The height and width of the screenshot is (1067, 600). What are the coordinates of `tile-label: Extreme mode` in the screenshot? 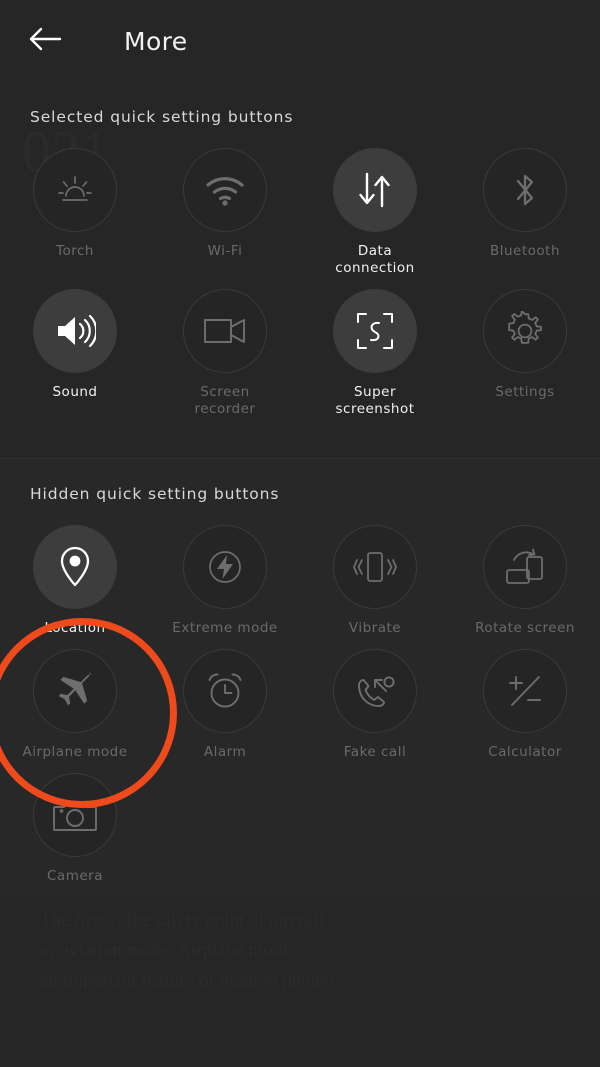 It's located at (225, 628).